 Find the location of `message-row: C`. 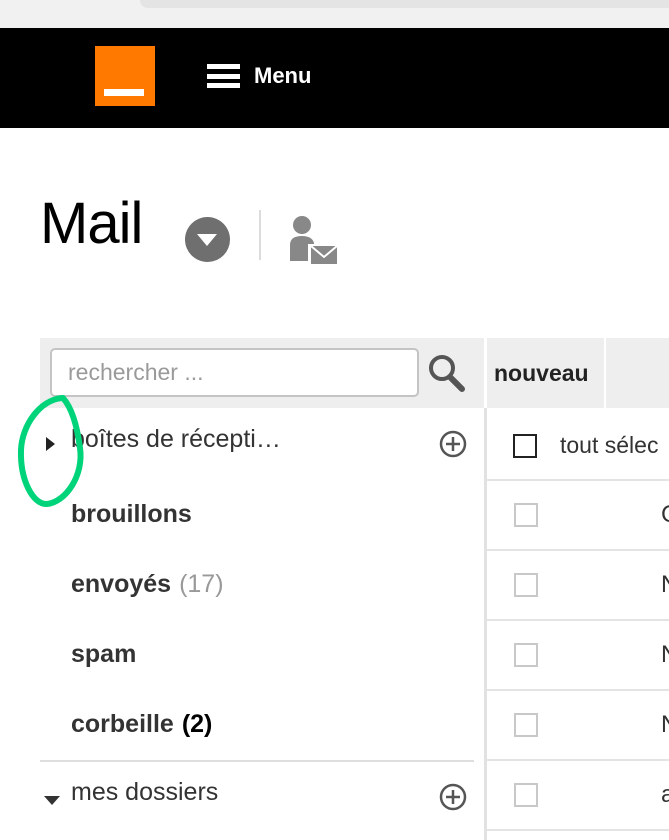

message-row: C is located at coordinates (578, 516).